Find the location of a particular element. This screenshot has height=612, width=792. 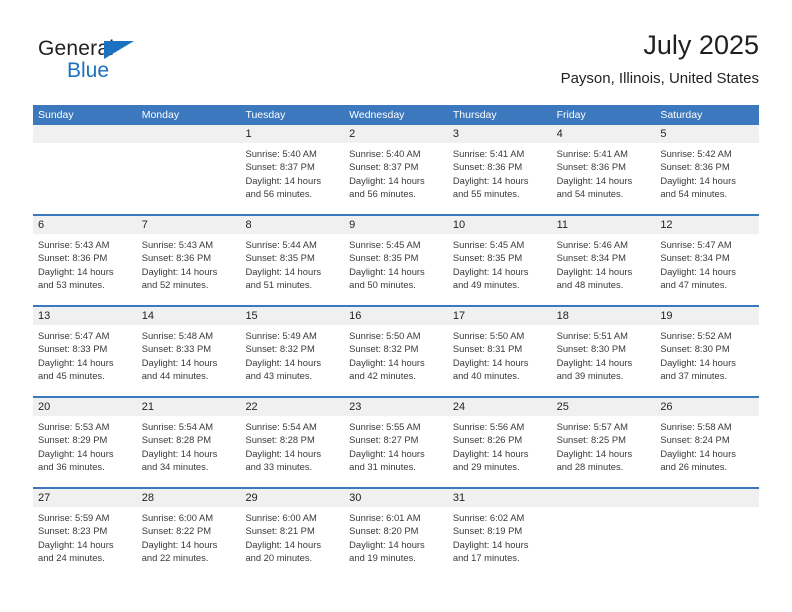

day-number: 9 is located at coordinates (396, 225).